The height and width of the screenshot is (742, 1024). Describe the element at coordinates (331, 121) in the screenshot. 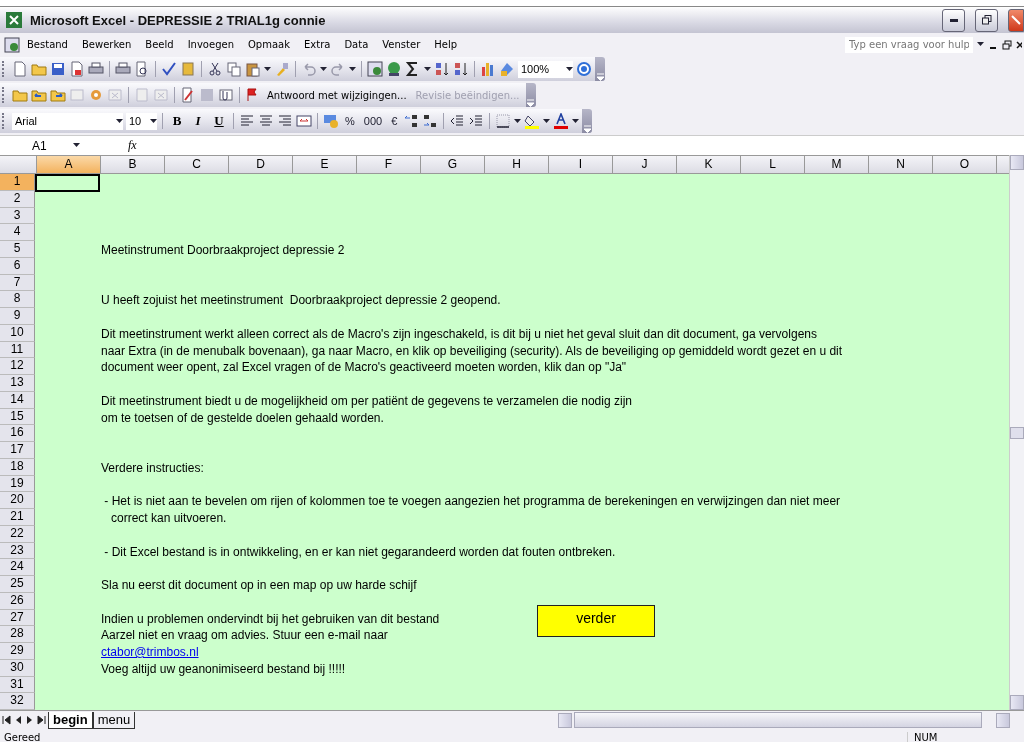

I see `currency-icon` at that location.